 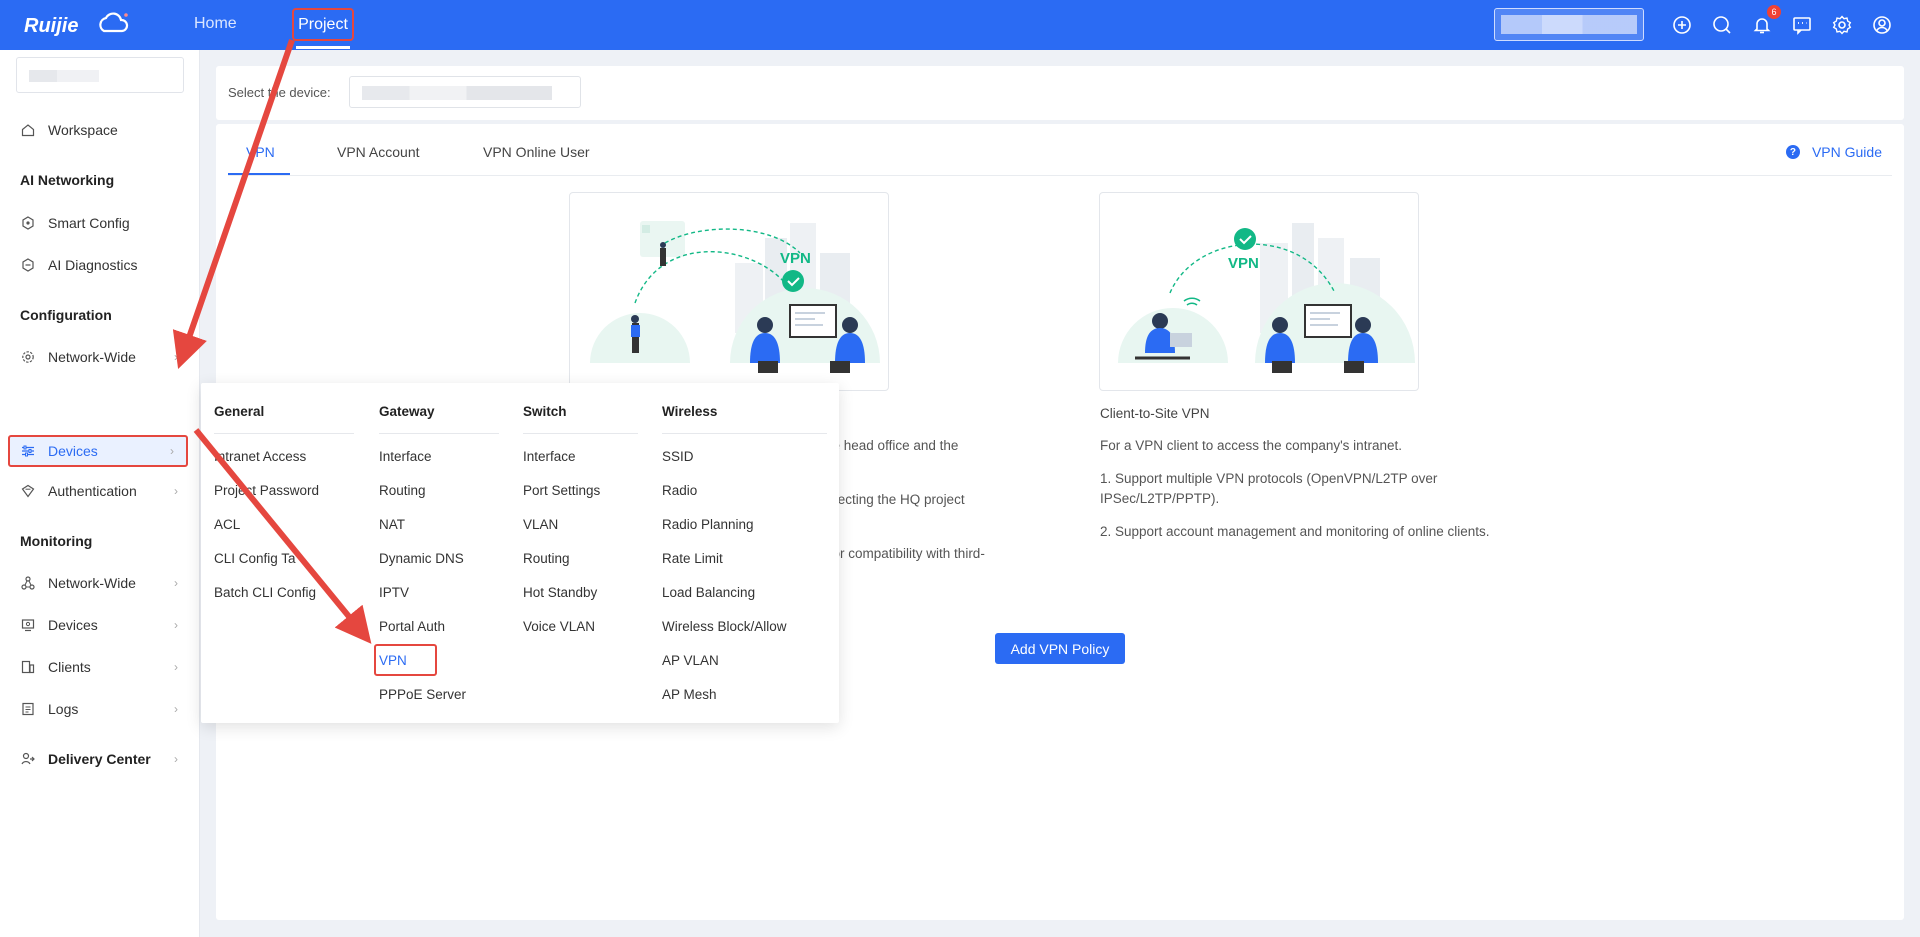 I want to click on ruijie-logo: Ruijie, so click(x=78, y=25).